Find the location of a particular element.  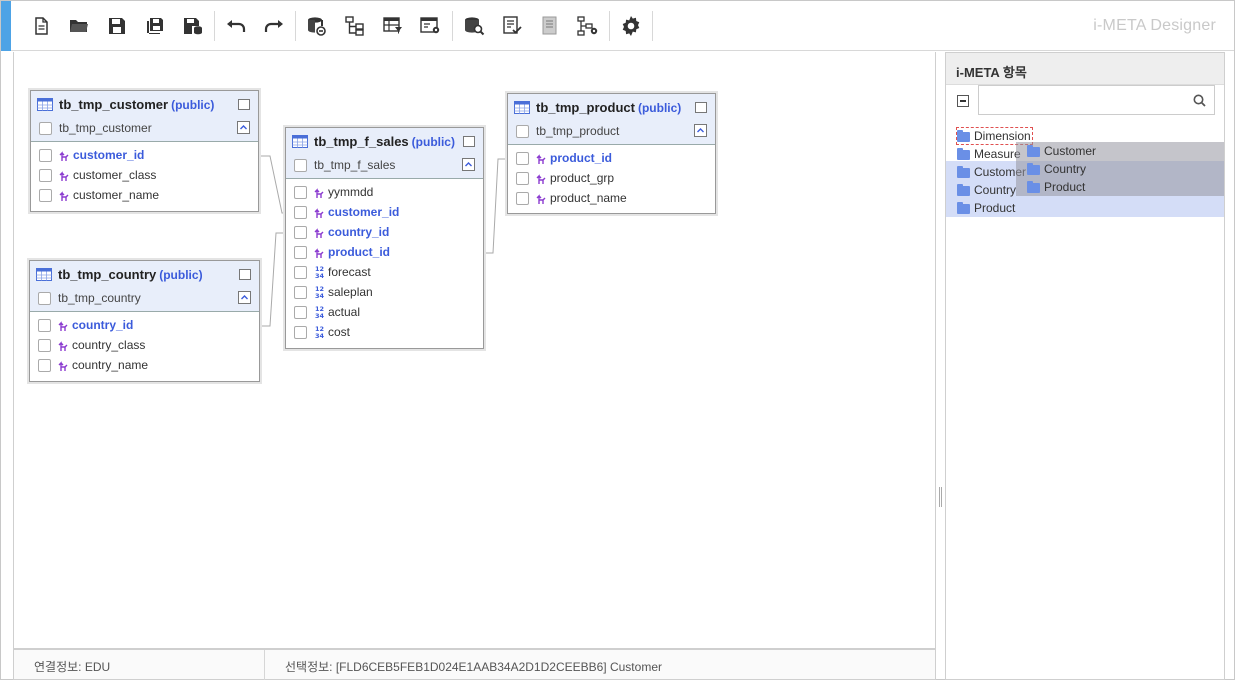

column-row: country_class is located at coordinates (144, 345).